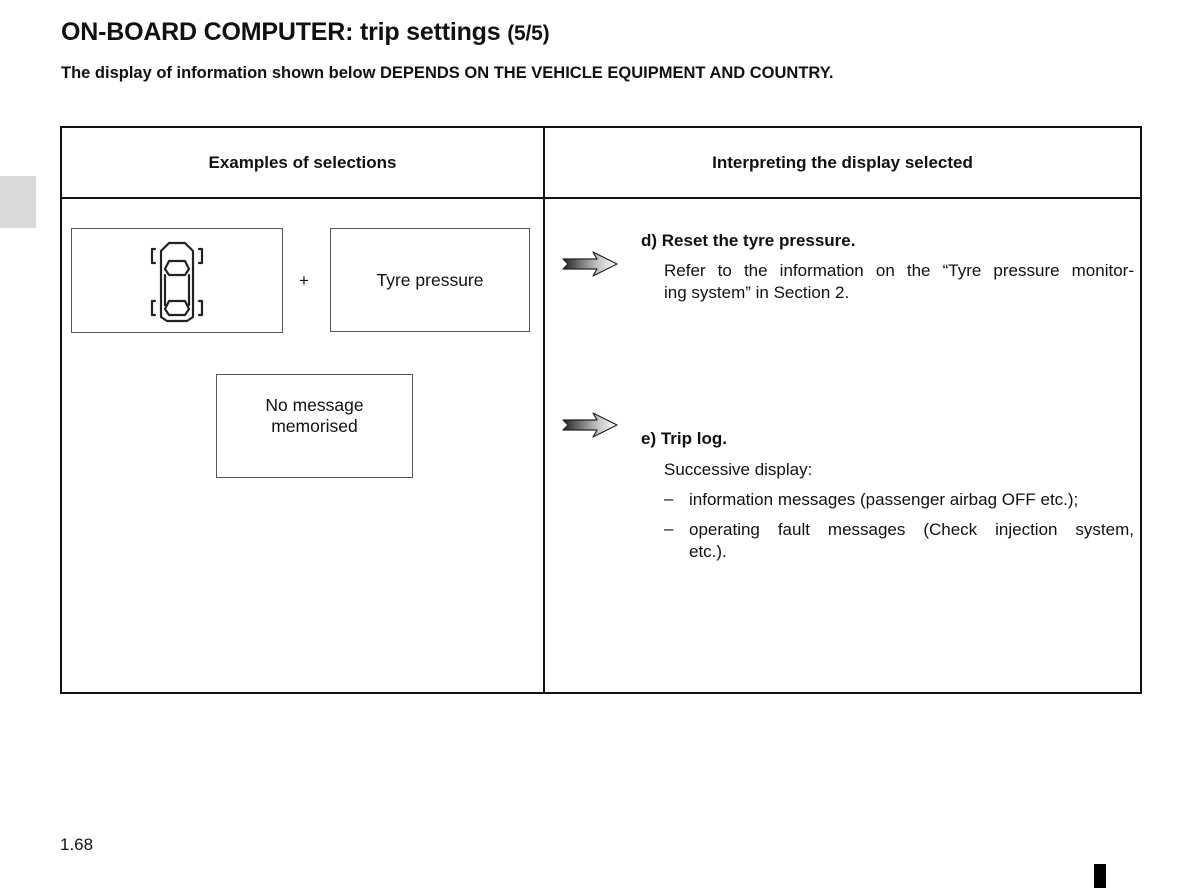 The image size is (1200, 888). I want to click on tyre-pressure-label: Tyre pressure, so click(430, 279).